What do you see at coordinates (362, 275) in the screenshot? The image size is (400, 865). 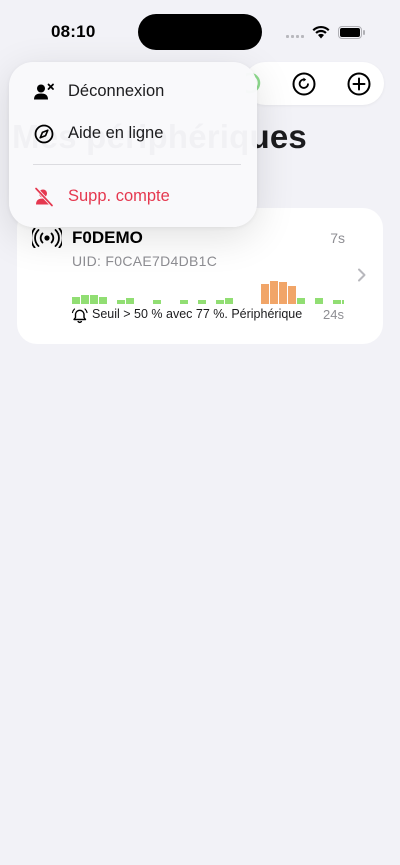 I see `chevron-right-icon` at bounding box center [362, 275].